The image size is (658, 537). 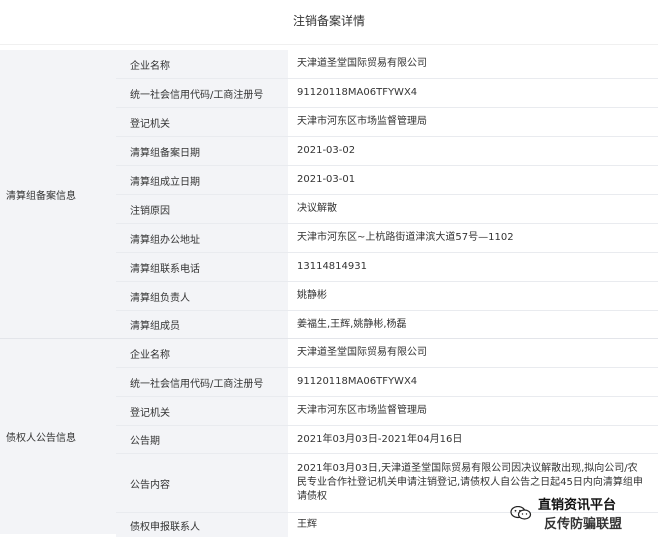 I want to click on row-key: 债权申报联系人, so click(x=202, y=525).